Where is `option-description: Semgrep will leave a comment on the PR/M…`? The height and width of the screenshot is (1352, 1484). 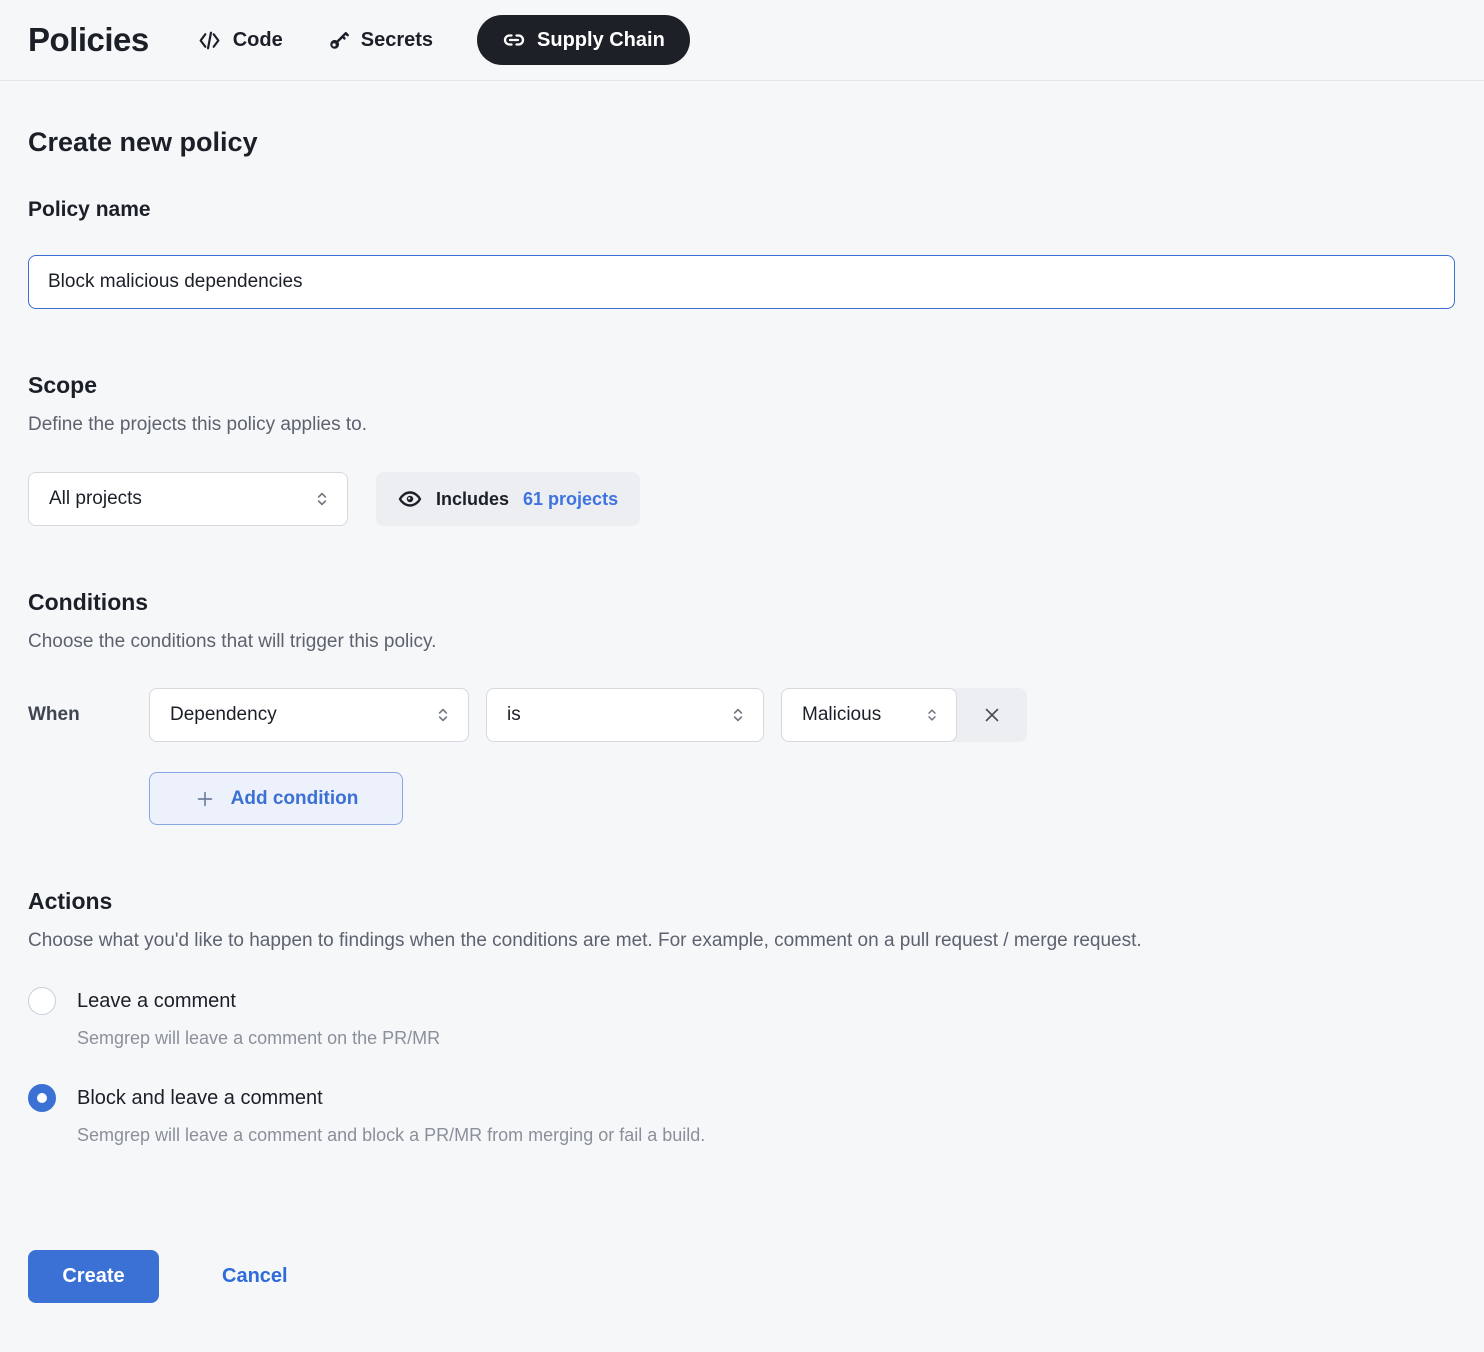
option-description: Semgrep will leave a comment on the PR/M… is located at coordinates (259, 1038).